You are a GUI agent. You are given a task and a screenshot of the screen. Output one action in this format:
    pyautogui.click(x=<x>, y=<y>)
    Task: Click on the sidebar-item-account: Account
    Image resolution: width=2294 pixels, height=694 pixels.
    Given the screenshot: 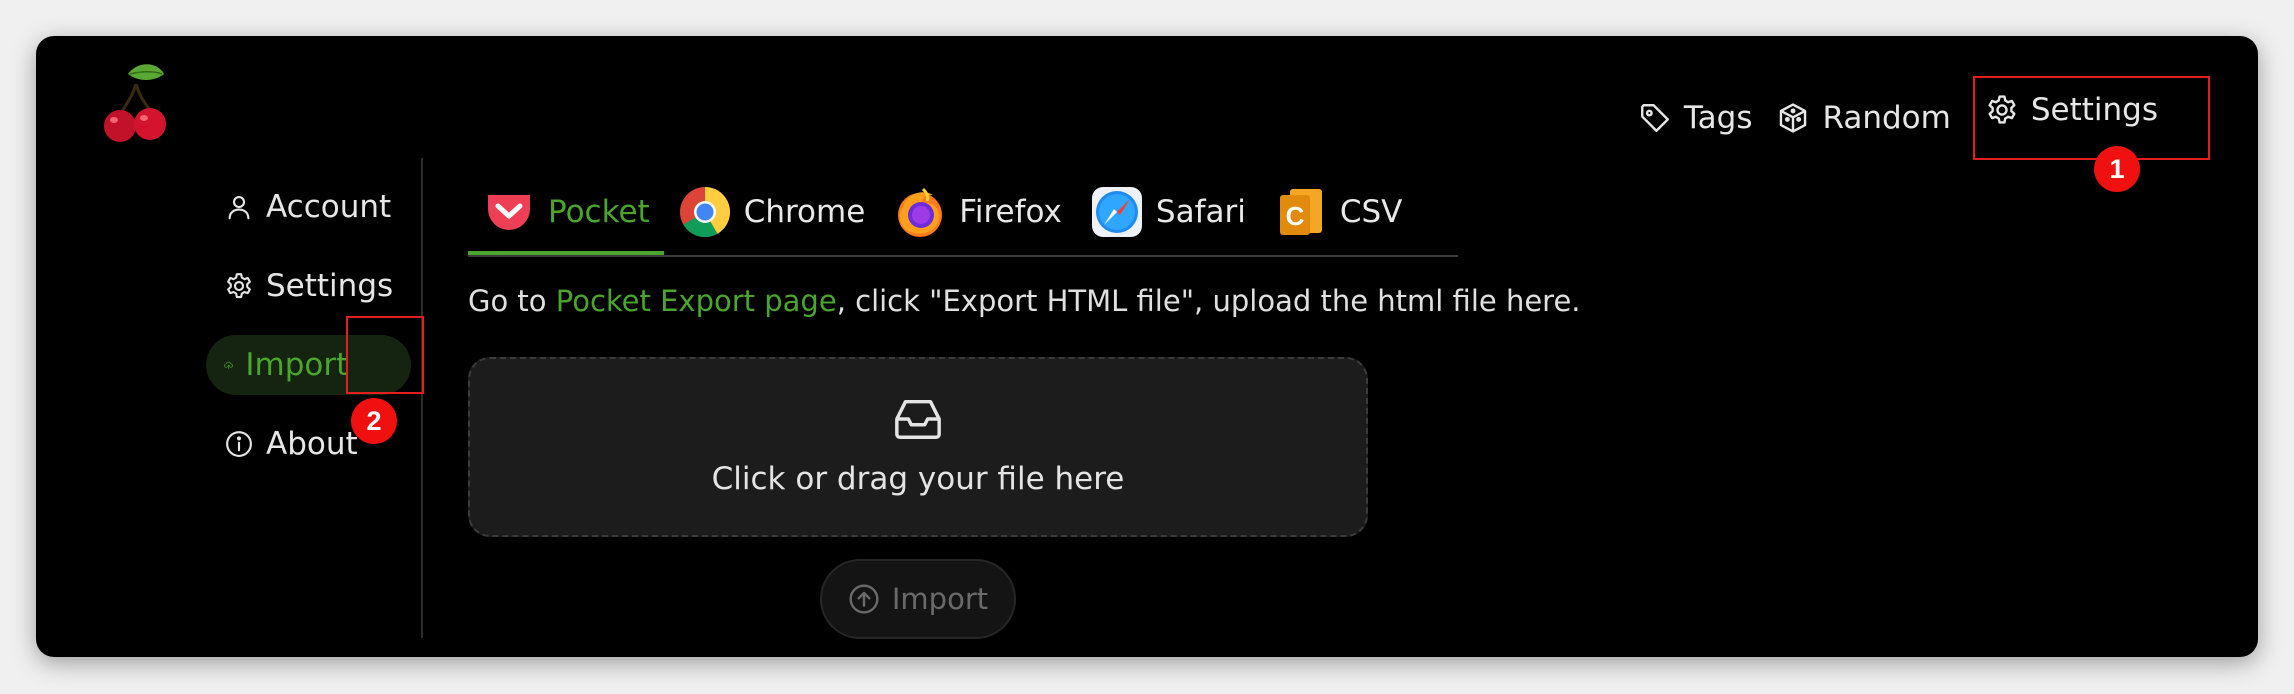 What is the action you would take?
    pyautogui.click(x=306, y=207)
    